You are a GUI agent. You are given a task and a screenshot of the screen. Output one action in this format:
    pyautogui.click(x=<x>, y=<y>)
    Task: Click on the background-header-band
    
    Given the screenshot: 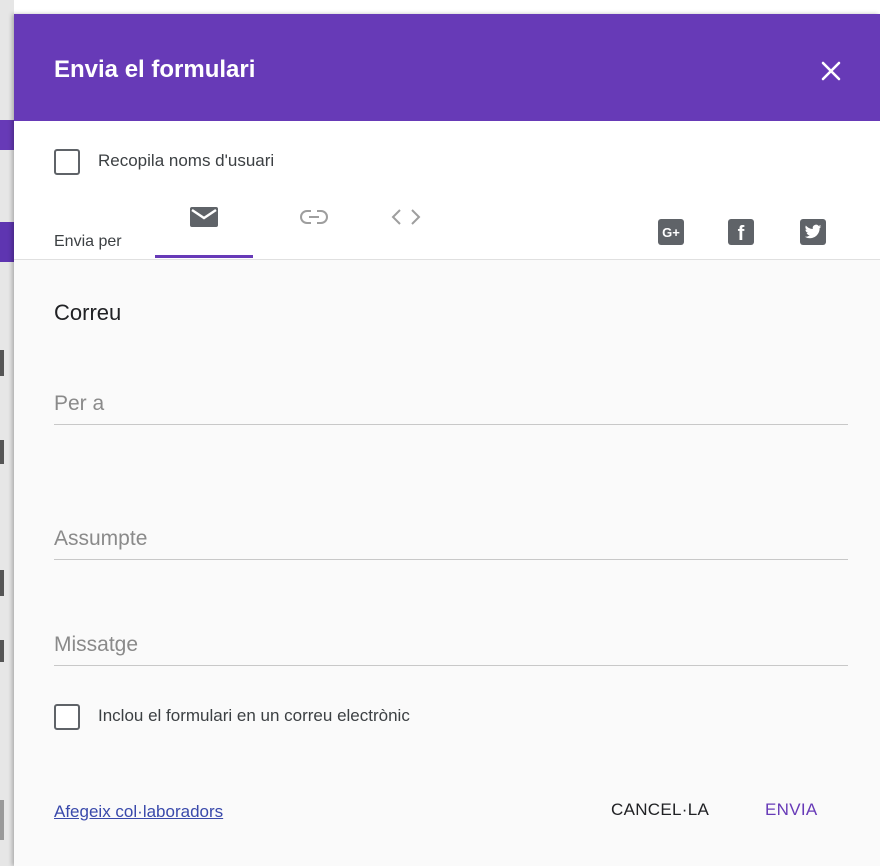 What is the action you would take?
    pyautogui.click(x=7, y=135)
    